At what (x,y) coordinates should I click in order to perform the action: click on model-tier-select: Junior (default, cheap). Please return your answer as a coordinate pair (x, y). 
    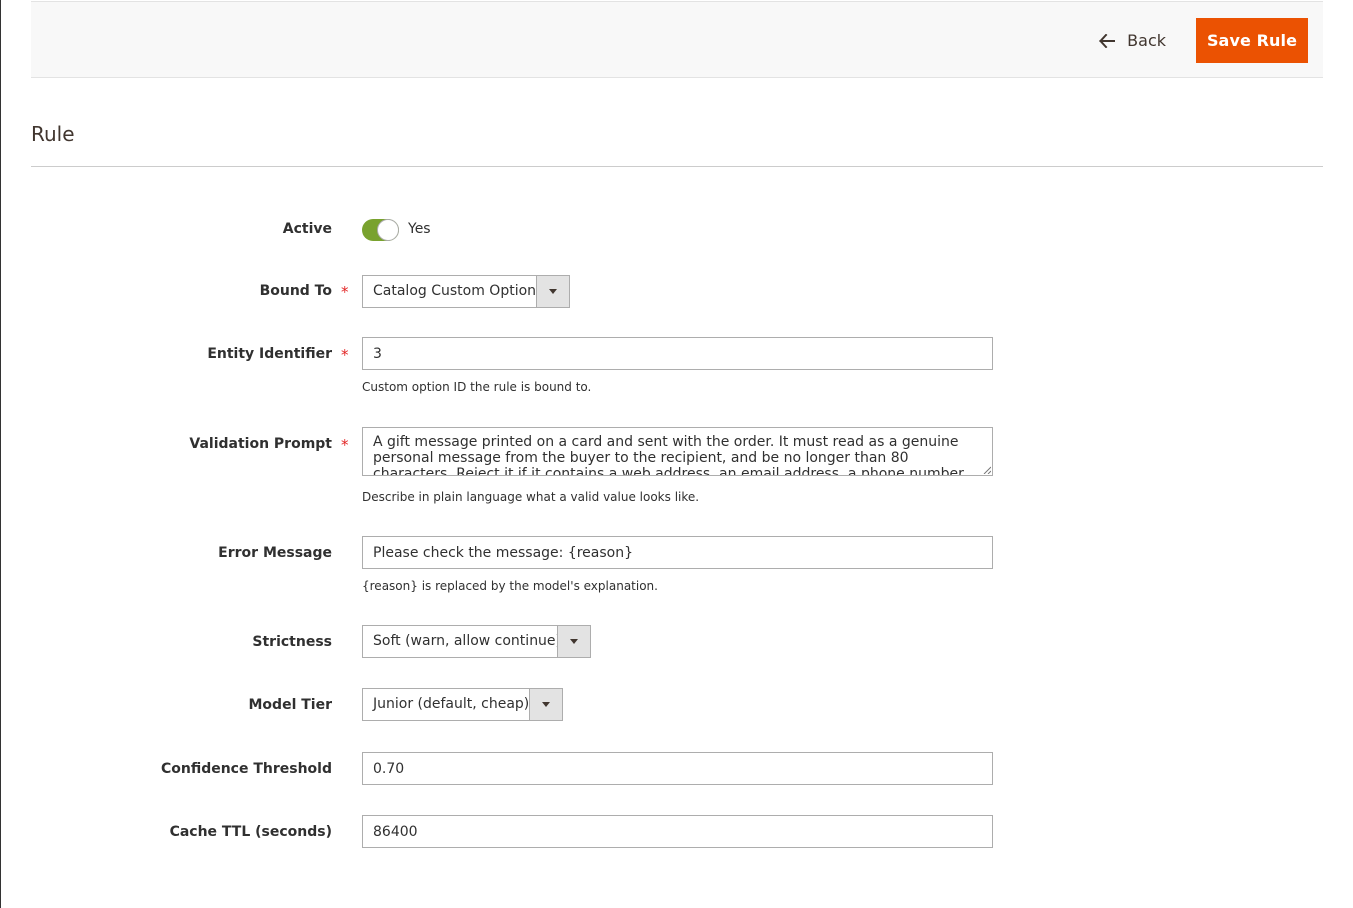
    Looking at the image, I should click on (462, 704).